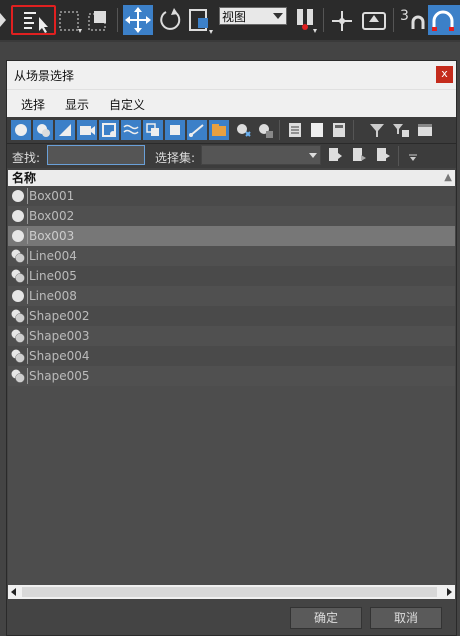  Describe the element at coordinates (231, 296) in the screenshot. I see `list-item: Line008` at that location.